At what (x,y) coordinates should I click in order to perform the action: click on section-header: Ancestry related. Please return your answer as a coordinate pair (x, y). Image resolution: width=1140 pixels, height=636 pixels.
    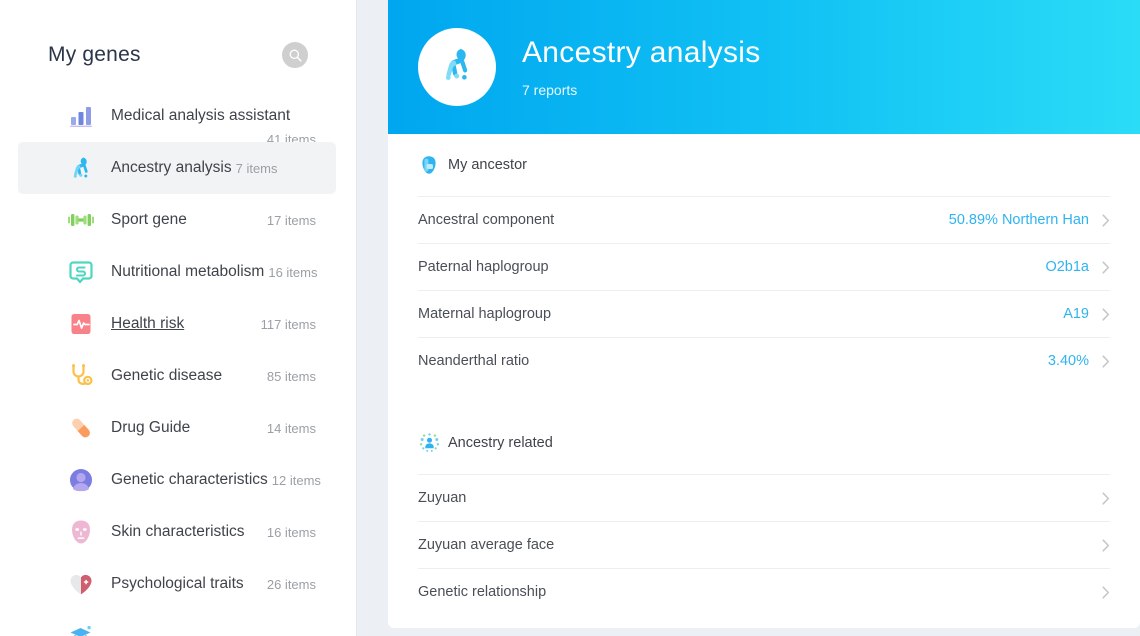
    Looking at the image, I should click on (764, 443).